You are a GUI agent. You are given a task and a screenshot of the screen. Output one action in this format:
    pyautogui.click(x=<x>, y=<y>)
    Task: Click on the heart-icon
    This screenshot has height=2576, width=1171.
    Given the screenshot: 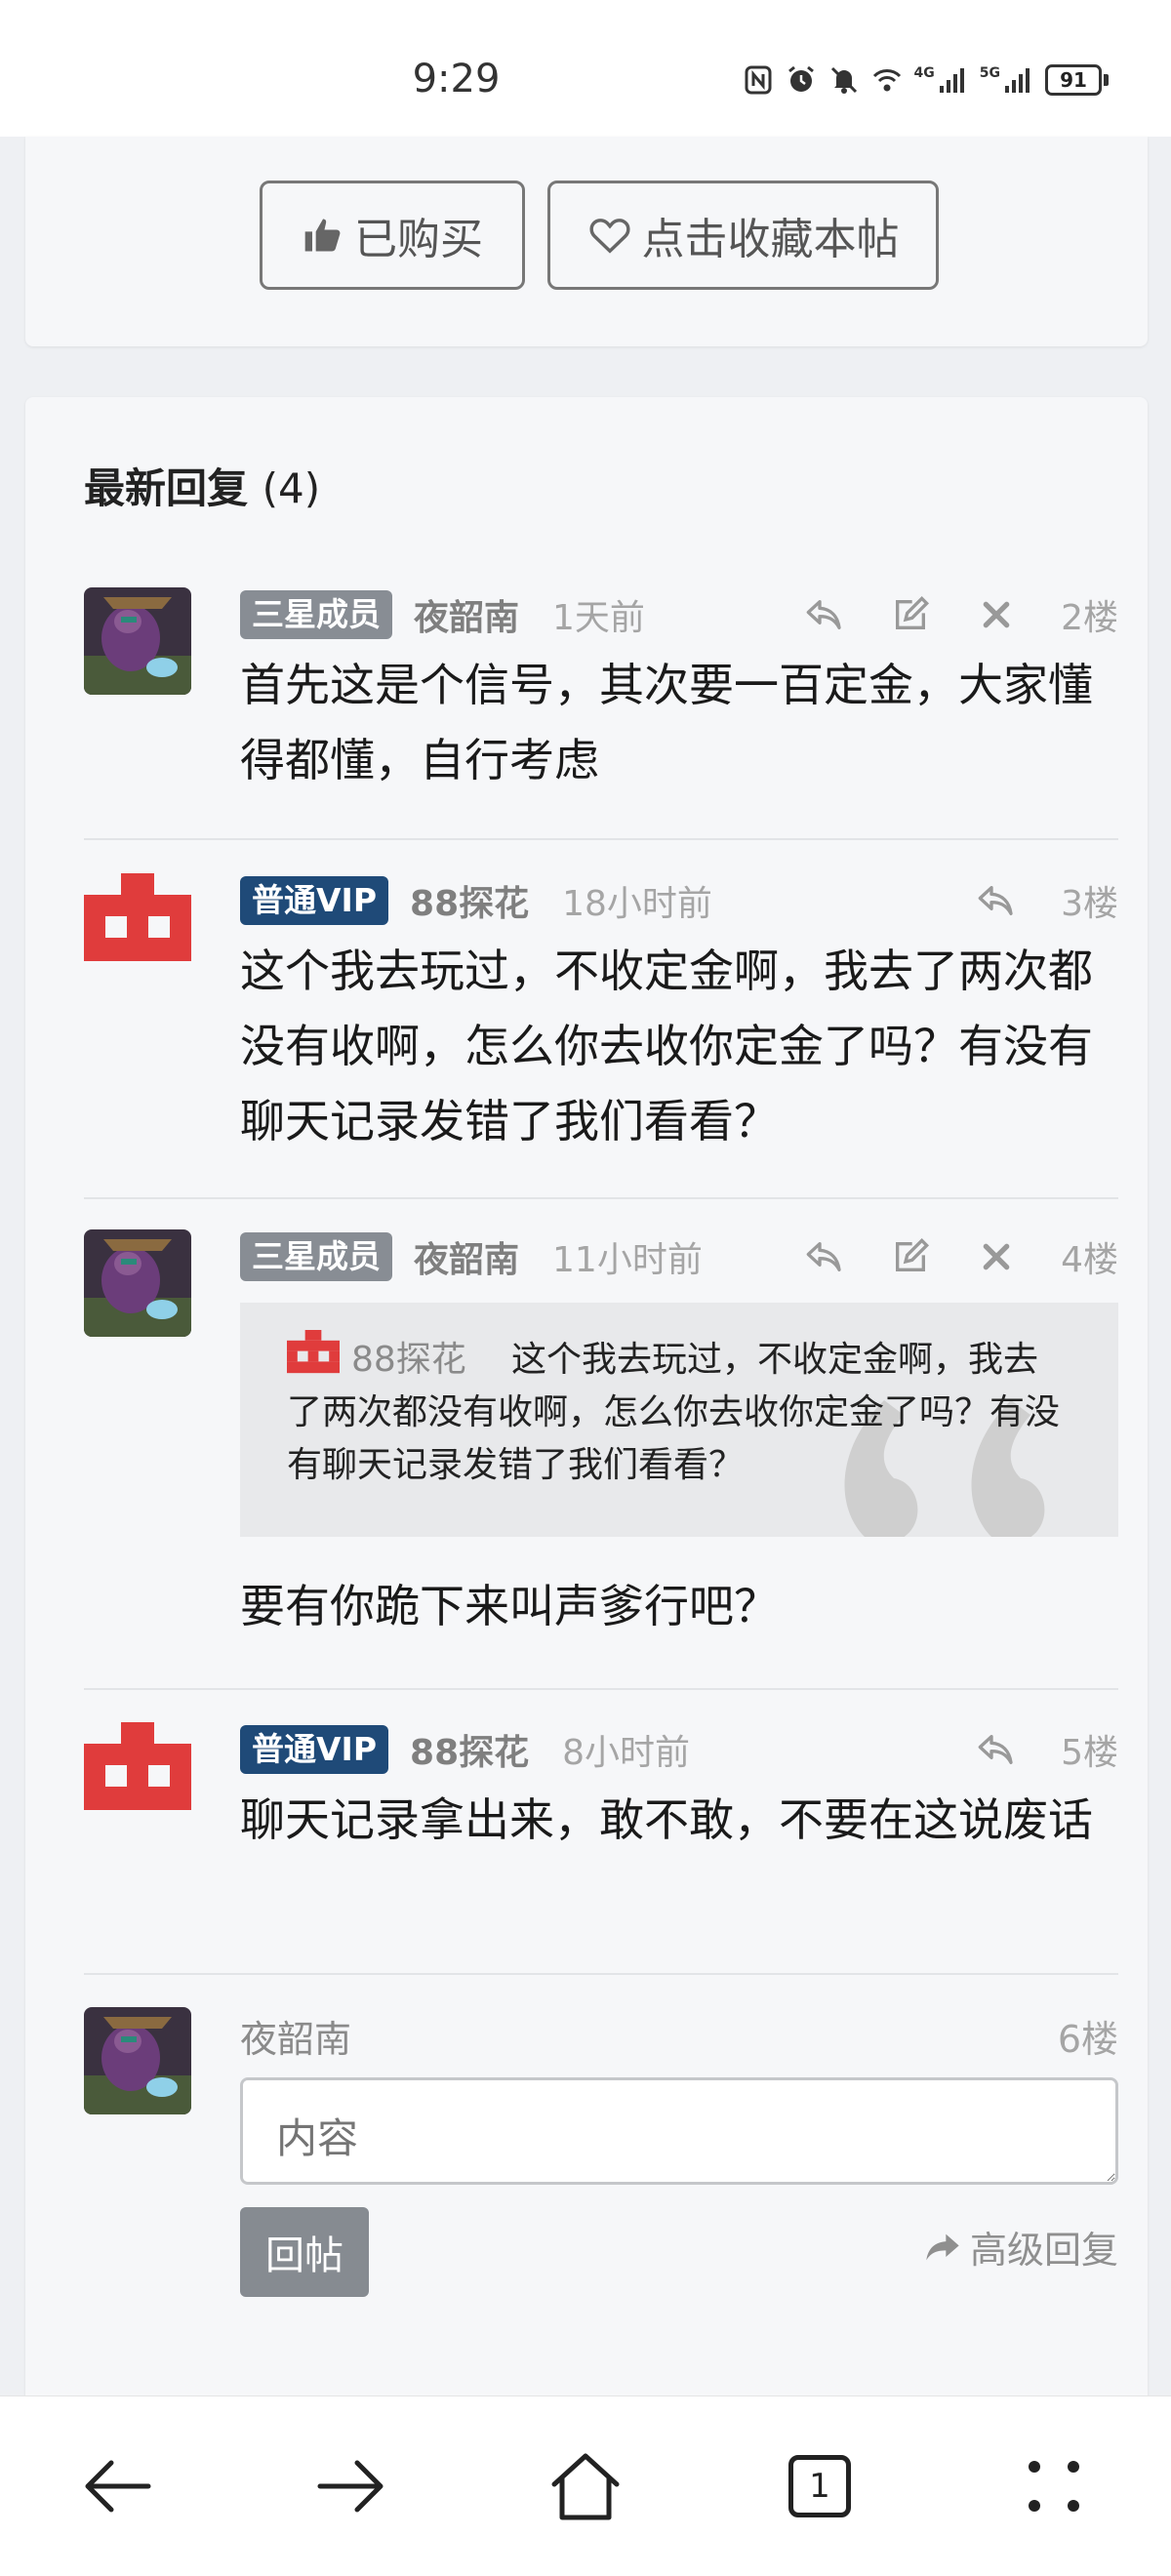 What is the action you would take?
    pyautogui.click(x=609, y=236)
    